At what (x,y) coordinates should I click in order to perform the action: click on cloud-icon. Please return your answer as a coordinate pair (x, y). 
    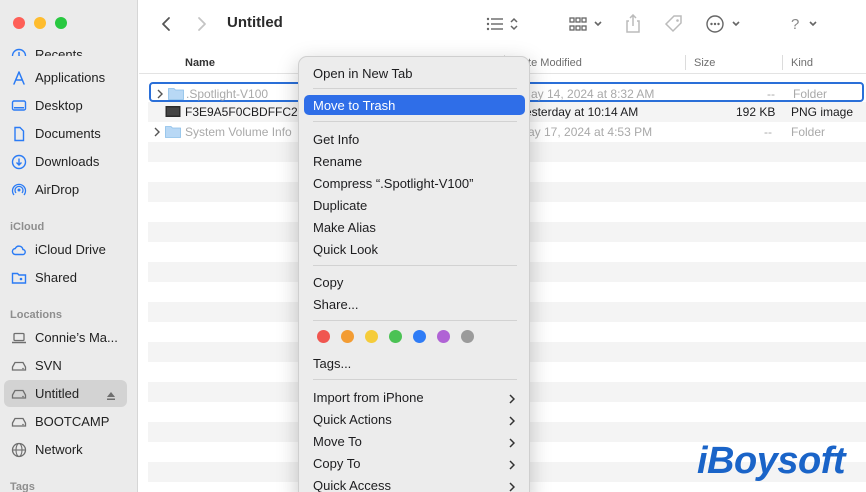
    Looking at the image, I should click on (19, 250).